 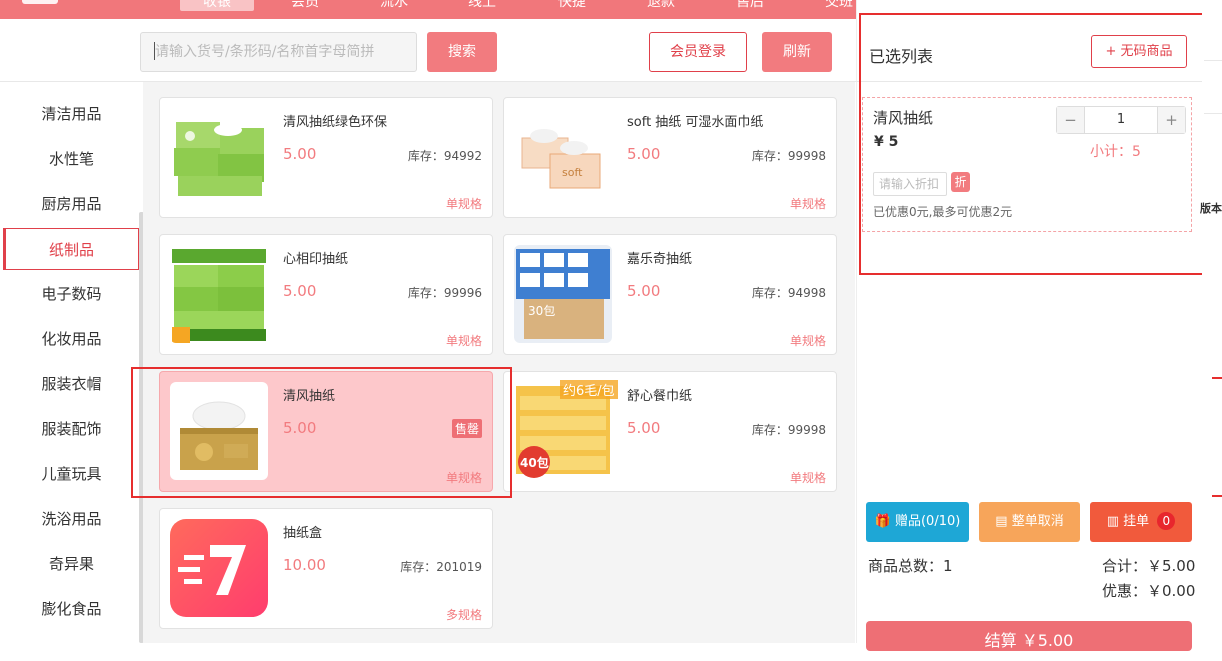 What do you see at coordinates (695, 122) in the screenshot?
I see `product-name: soft 抽纸 可湿水面巾纸` at bounding box center [695, 122].